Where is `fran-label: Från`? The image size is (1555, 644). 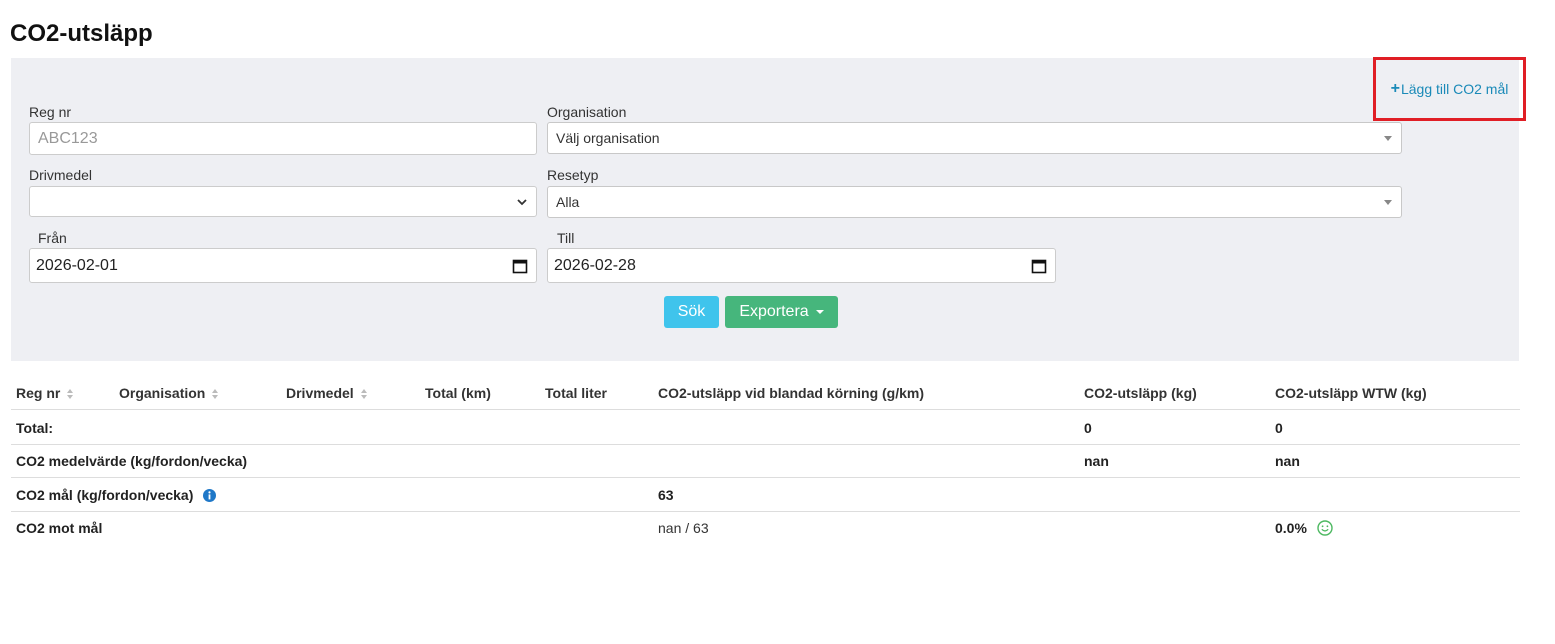
fran-label: Från is located at coordinates (52, 238).